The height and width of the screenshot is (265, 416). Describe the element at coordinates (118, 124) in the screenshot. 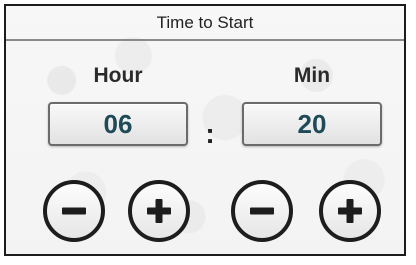

I see `hour-value-display: 06` at that location.